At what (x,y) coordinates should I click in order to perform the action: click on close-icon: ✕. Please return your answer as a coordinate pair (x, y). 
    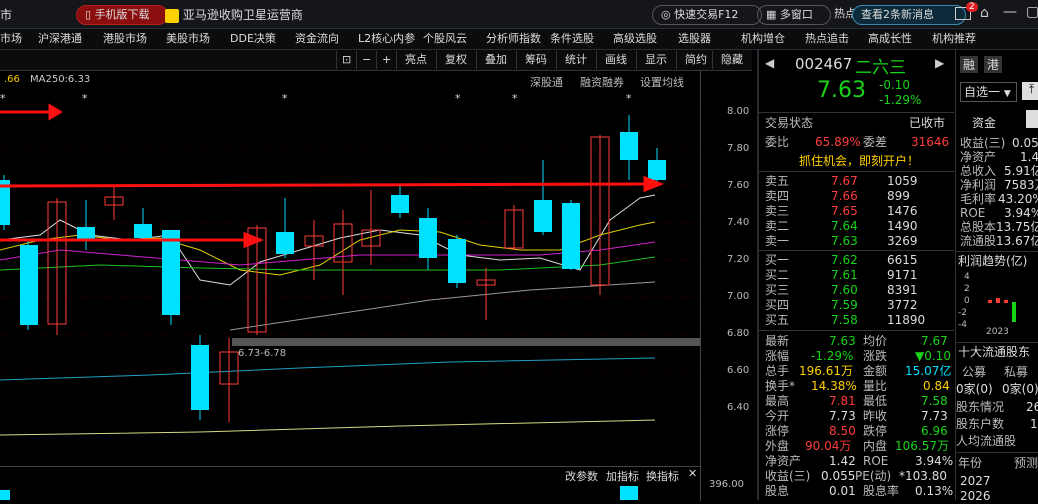
    Looking at the image, I should click on (692, 473).